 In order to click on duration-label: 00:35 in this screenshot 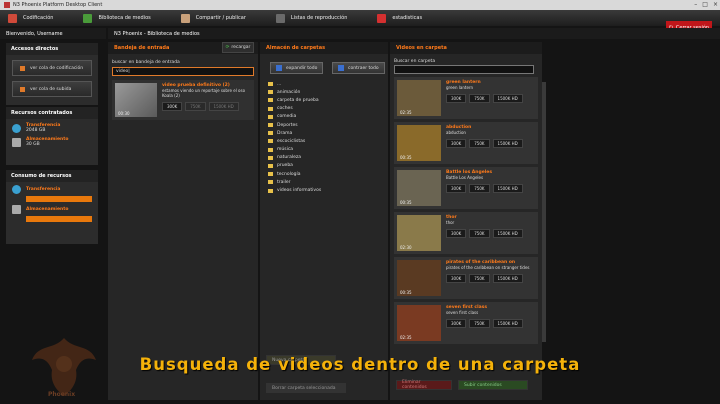, I will do `click(406, 292)`.